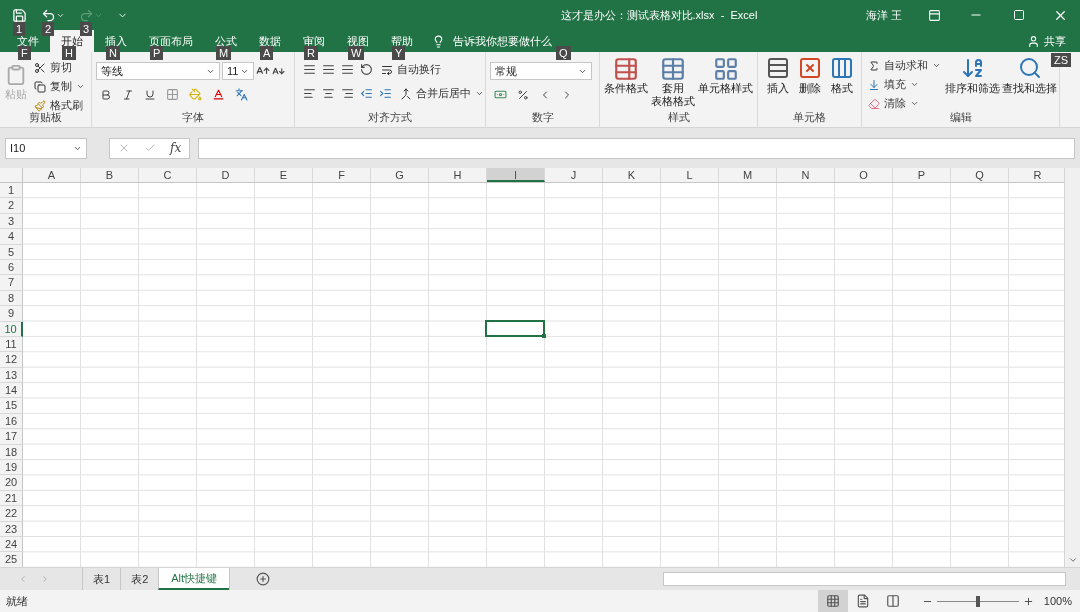 The height and width of the screenshot is (612, 1080). What do you see at coordinates (342, 175) in the screenshot?
I see `column-header: F` at bounding box center [342, 175].